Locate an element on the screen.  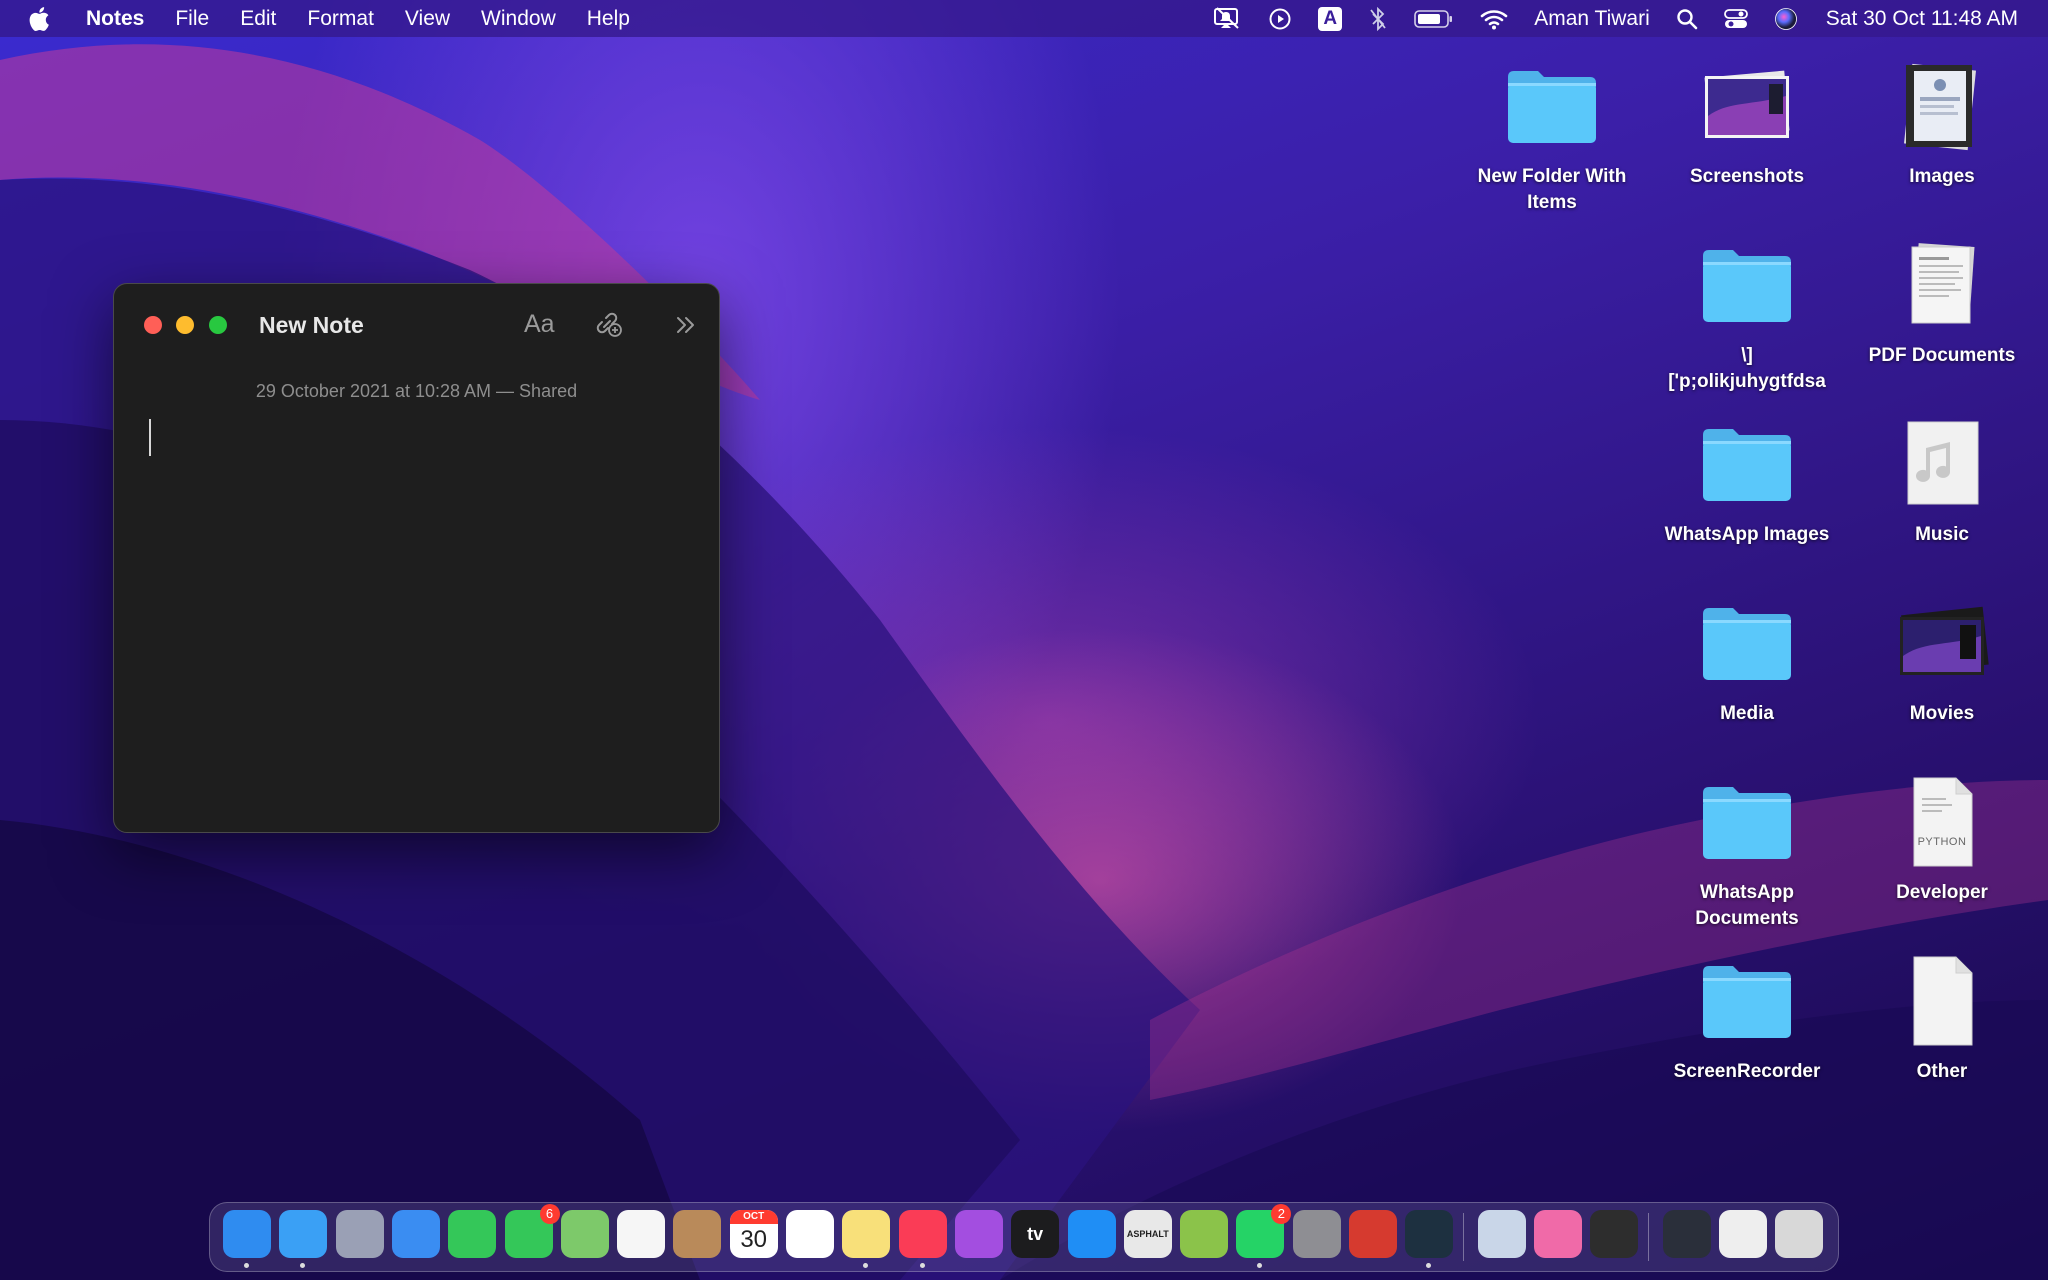
trash-icon is located at coordinates (1799, 1234).